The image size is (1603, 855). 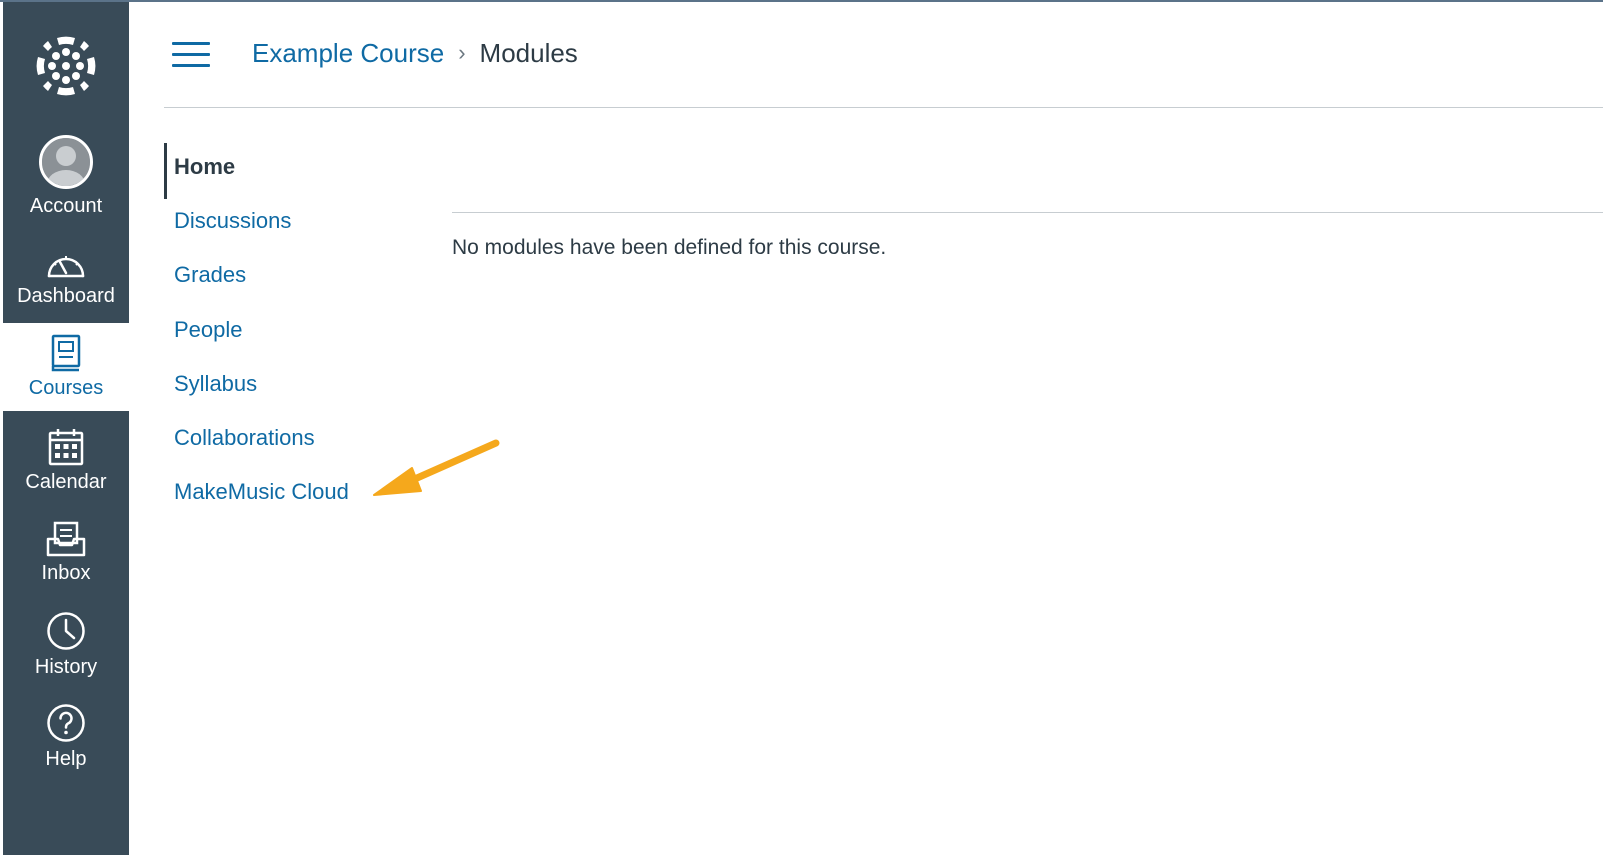 I want to click on help-icon, so click(x=66, y=723).